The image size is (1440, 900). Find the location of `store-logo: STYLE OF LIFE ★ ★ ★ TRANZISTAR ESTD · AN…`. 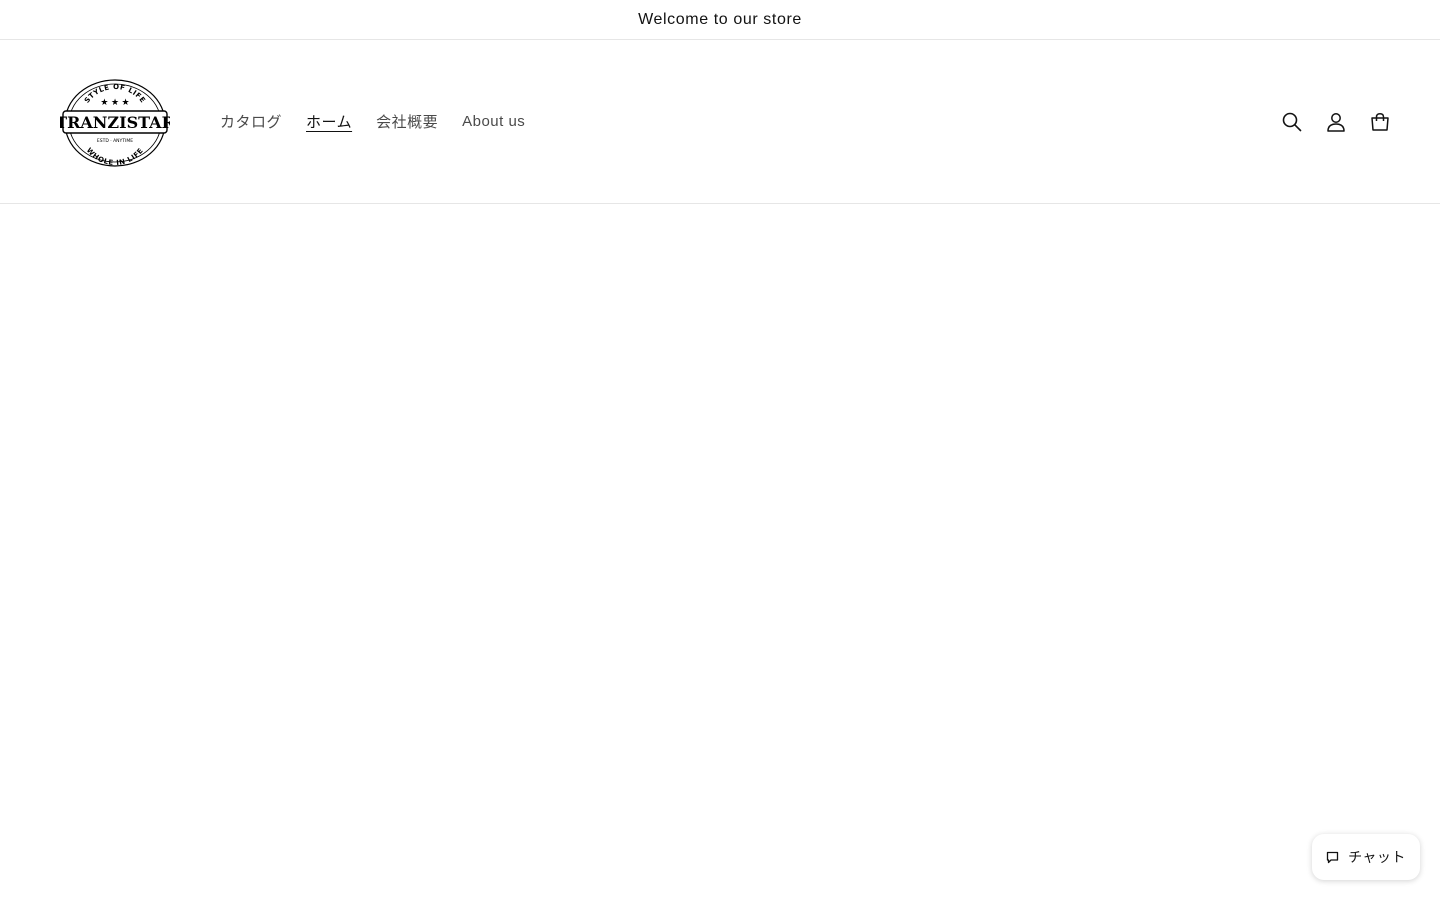

store-logo: STYLE OF LIFE ★ ★ ★ TRANZISTAR ESTD · AN… is located at coordinates (115, 123).